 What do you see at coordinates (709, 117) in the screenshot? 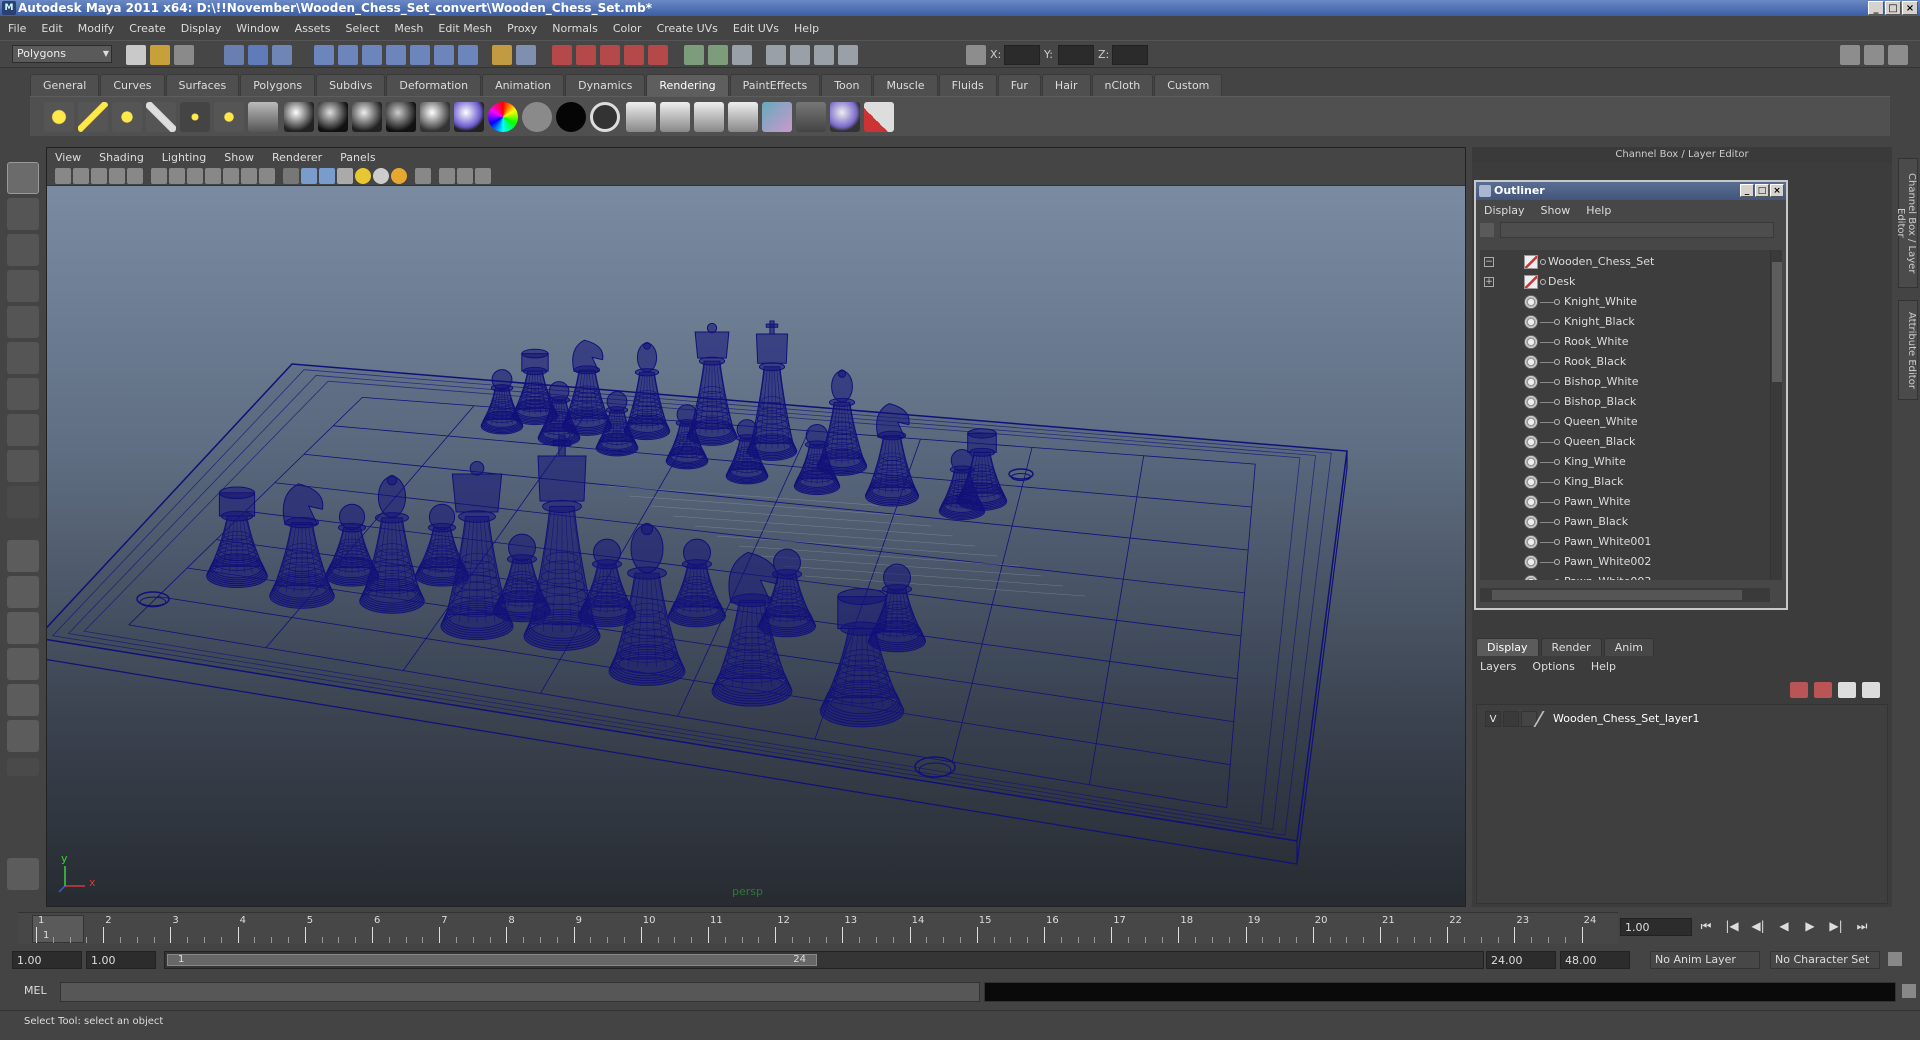
I see `render-current-shelf-icon` at bounding box center [709, 117].